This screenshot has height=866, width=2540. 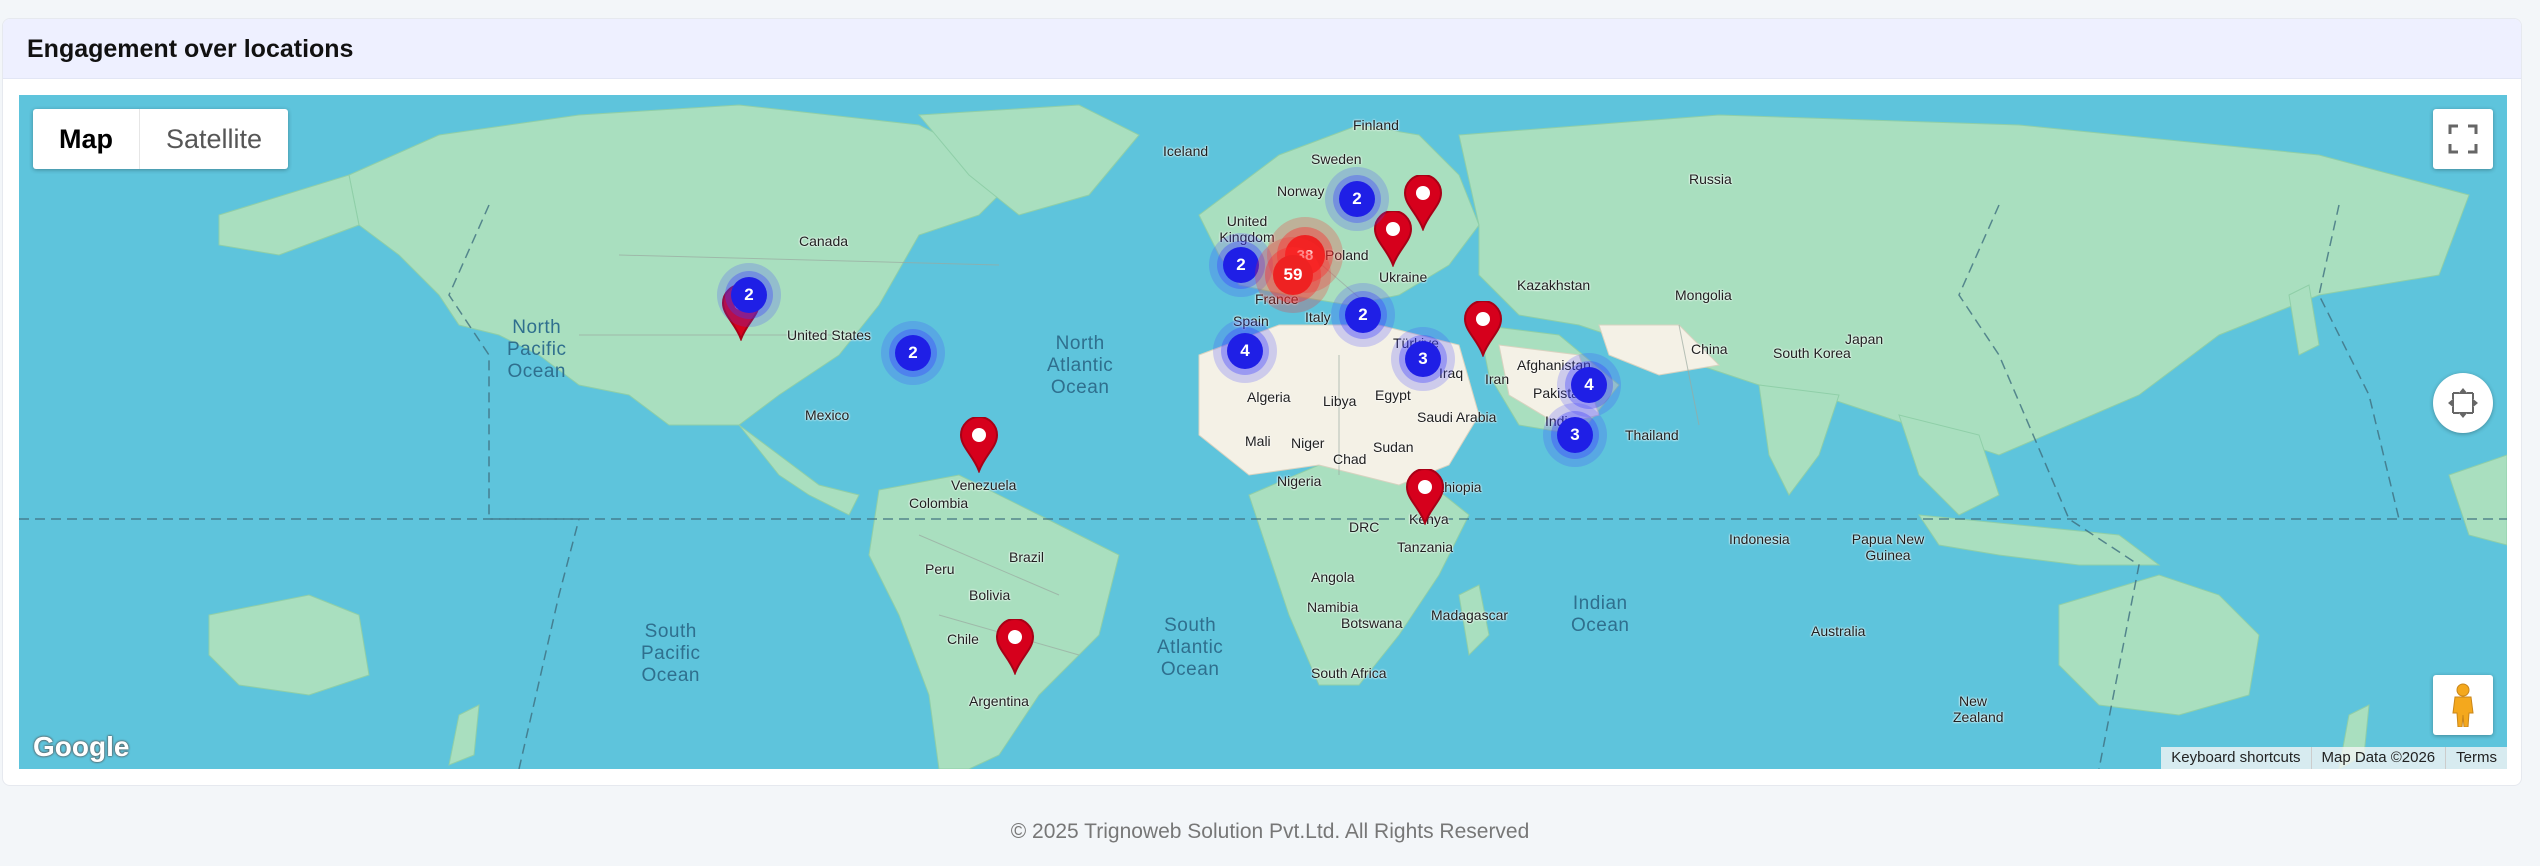 I want to click on country-label: Canada, so click(x=824, y=241).